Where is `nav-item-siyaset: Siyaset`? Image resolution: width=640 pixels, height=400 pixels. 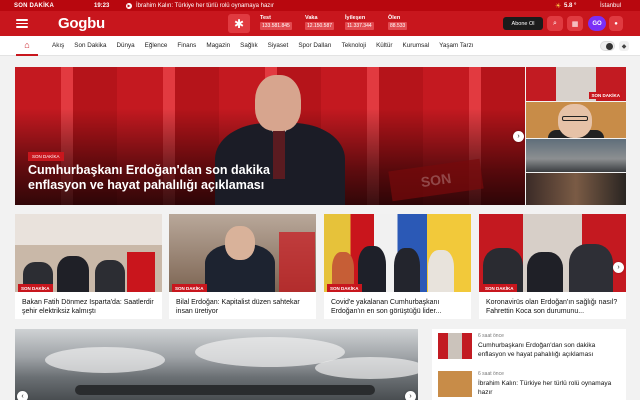 nav-item-siyaset: Siyaset is located at coordinates (278, 45).